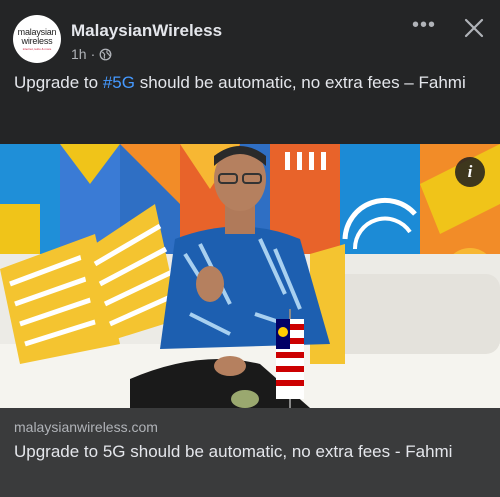 This screenshot has height=497, width=500. I want to click on info-button: i, so click(470, 172).